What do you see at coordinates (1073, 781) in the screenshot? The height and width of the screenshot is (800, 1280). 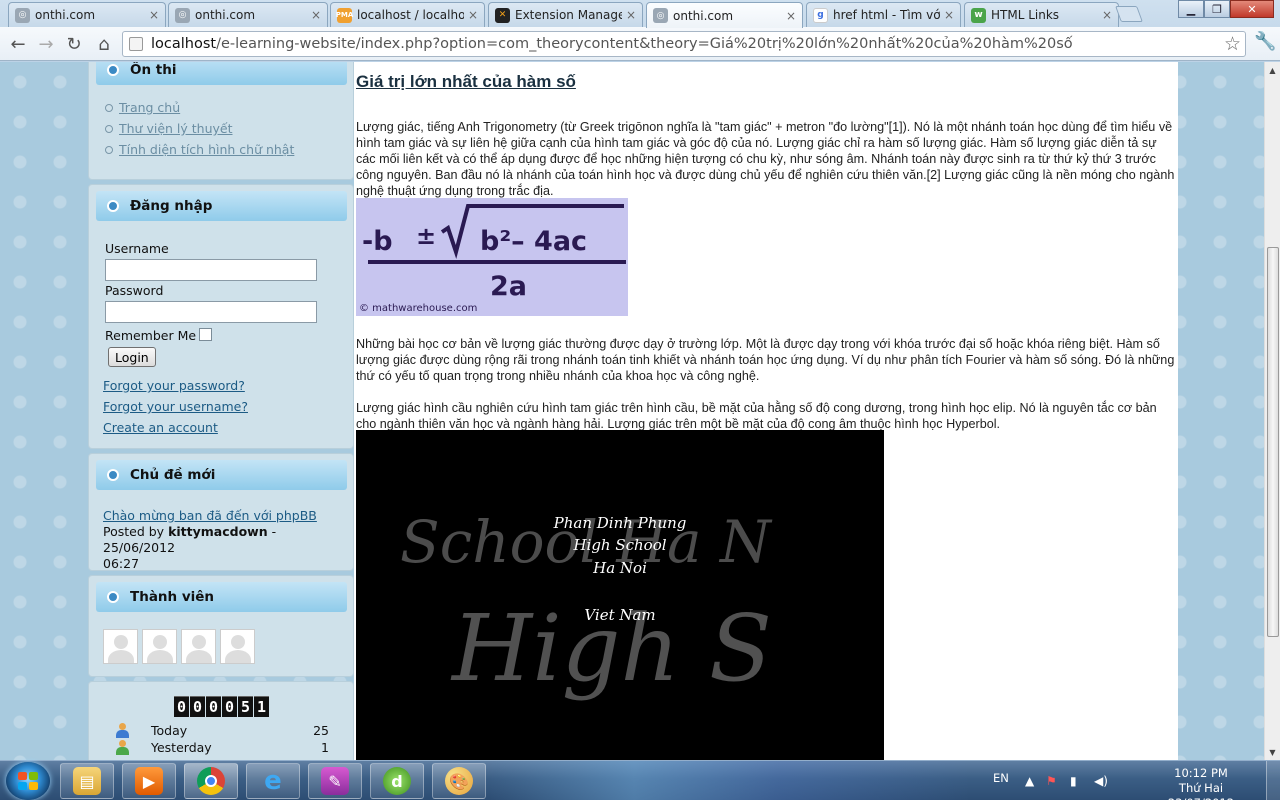 I see `network-icon: ▮` at bounding box center [1073, 781].